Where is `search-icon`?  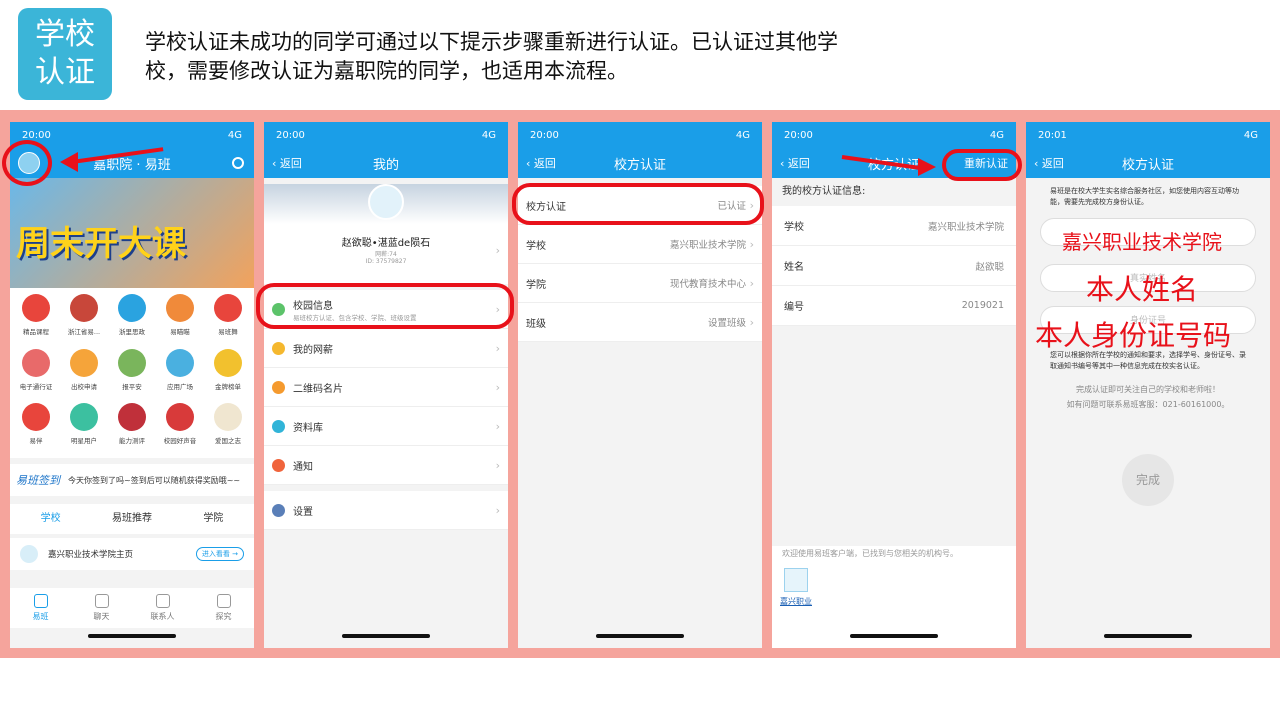
search-icon is located at coordinates (238, 163).